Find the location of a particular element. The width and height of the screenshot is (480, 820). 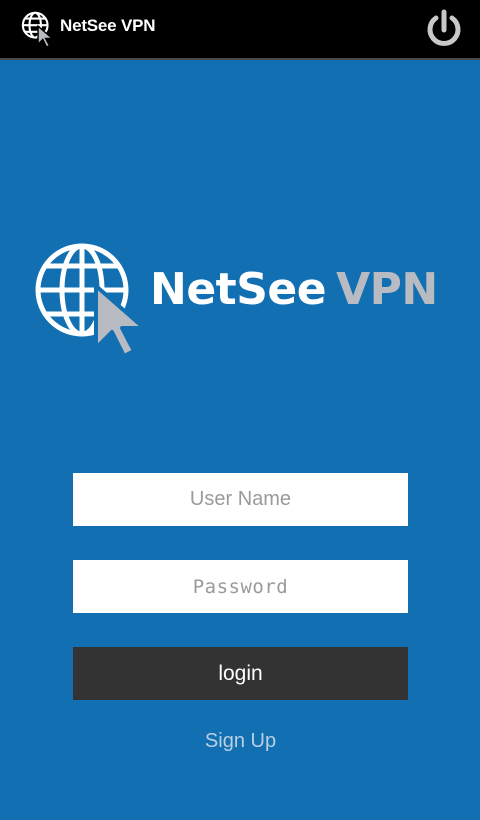

brand-wordmark: NetSee VPN is located at coordinates (294, 290).